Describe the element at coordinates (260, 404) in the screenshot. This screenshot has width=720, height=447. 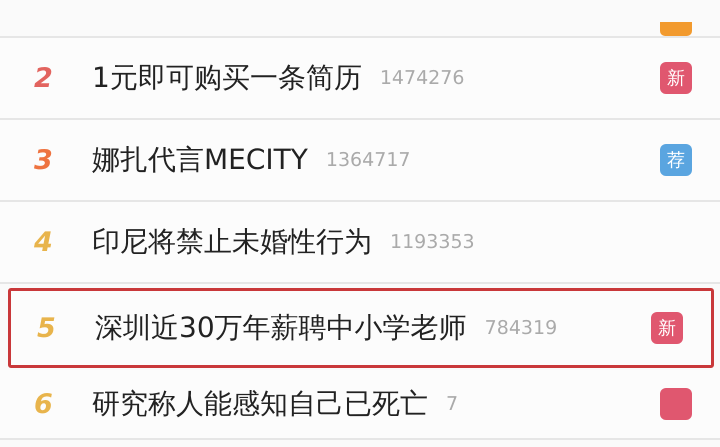
I see `topic-title: 研究称人能感知自己已死亡` at that location.